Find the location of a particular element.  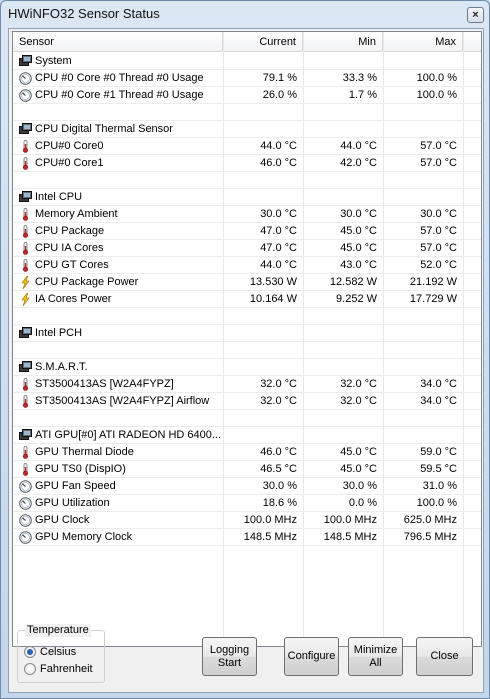

sensor-name: ST3500413AS [W2A4FYPZ] is located at coordinates (104, 384).